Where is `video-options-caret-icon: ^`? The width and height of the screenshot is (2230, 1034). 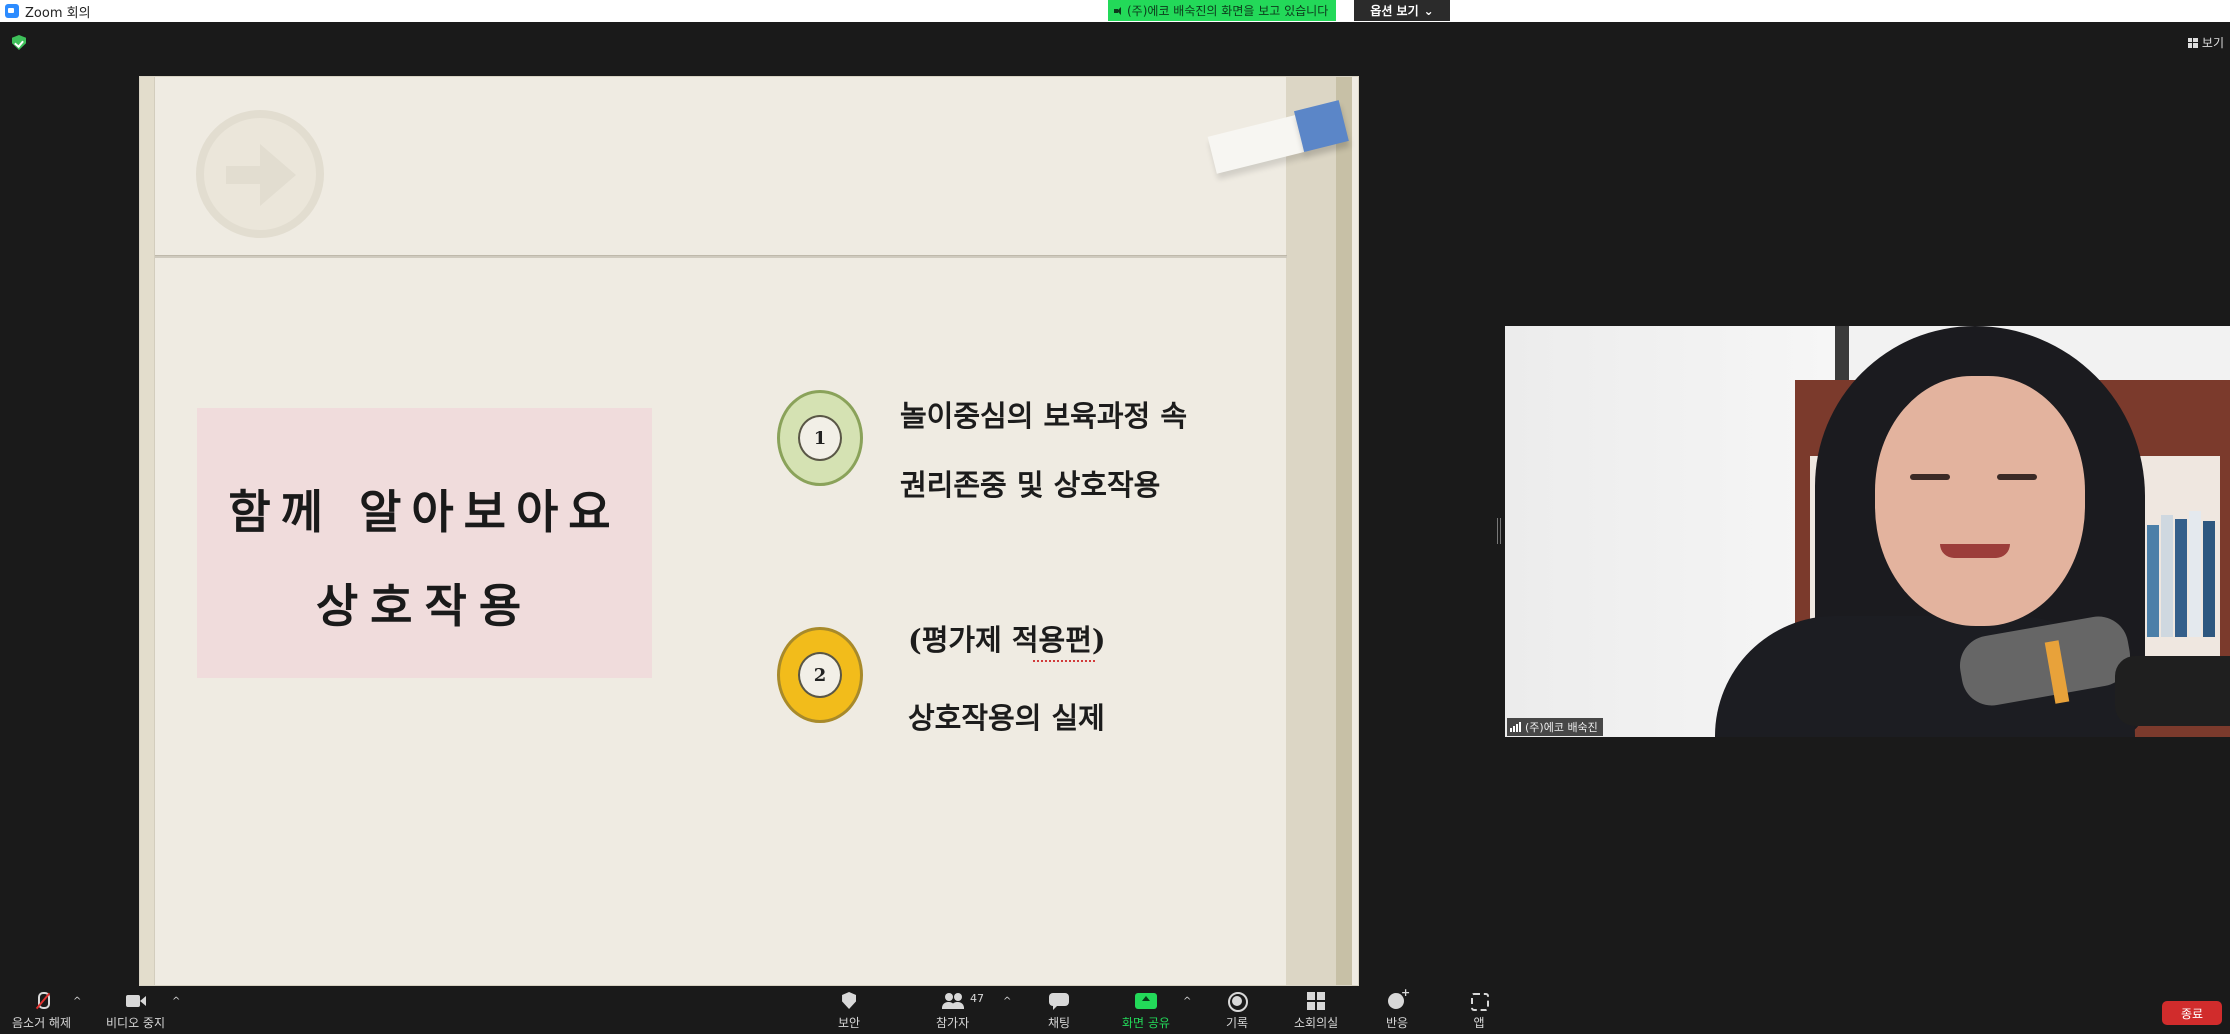 video-options-caret-icon: ^ is located at coordinates (176, 1001).